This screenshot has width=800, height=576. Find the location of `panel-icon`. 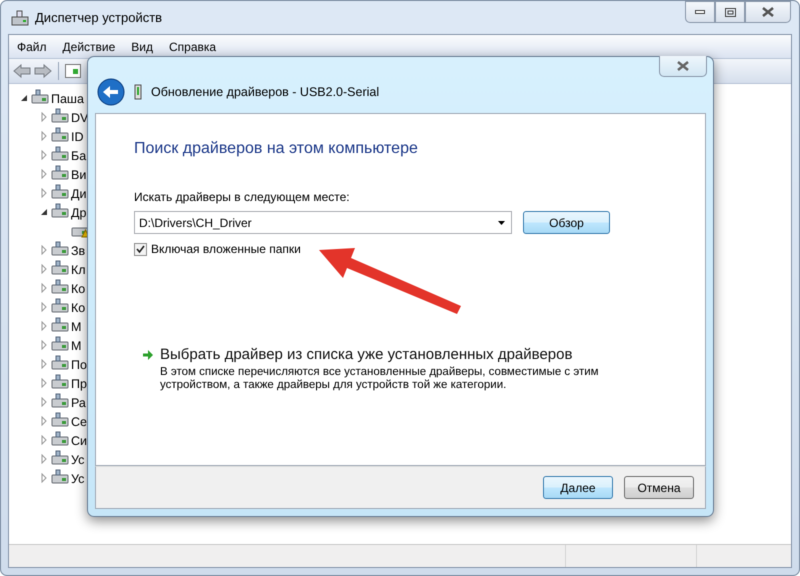

panel-icon is located at coordinates (73, 71).